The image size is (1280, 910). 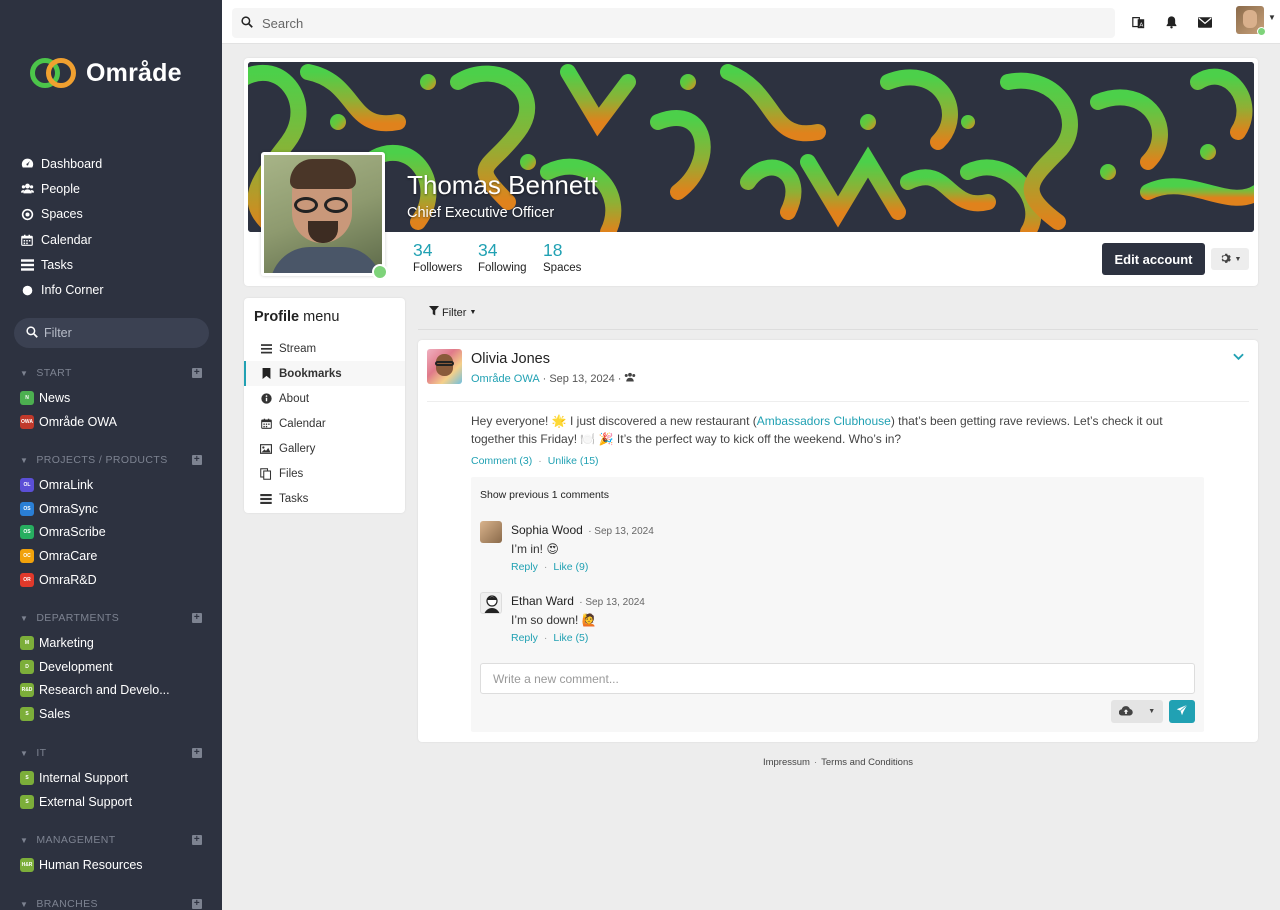 I want to click on sidebar-filter-input, so click(x=119, y=333).